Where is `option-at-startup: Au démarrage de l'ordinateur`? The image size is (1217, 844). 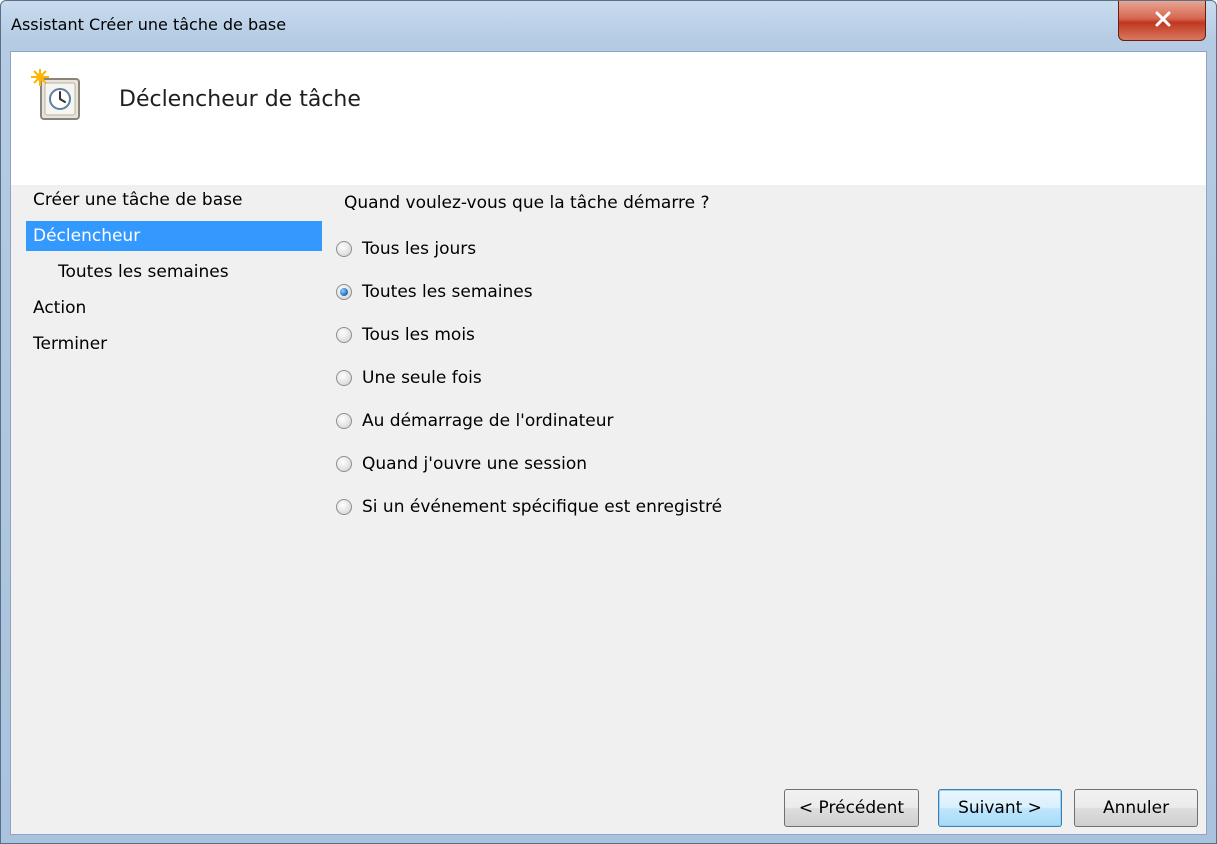 option-at-startup: Au démarrage de l'ordinateur is located at coordinates (475, 421).